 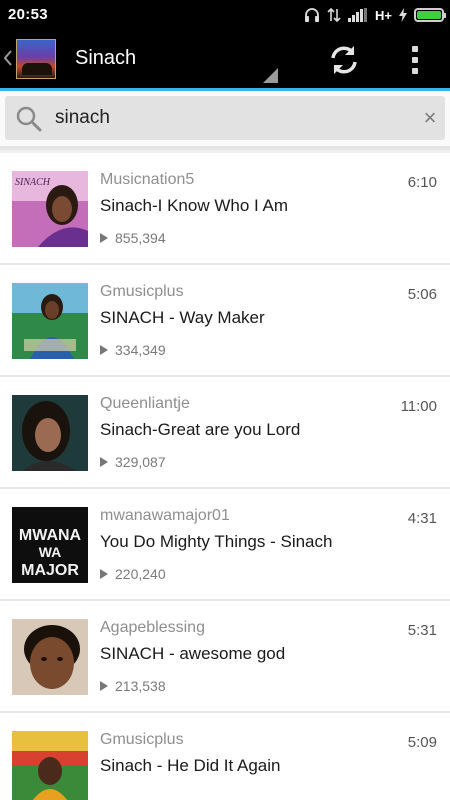 What do you see at coordinates (383, 15) in the screenshot?
I see `network-type: H+` at bounding box center [383, 15].